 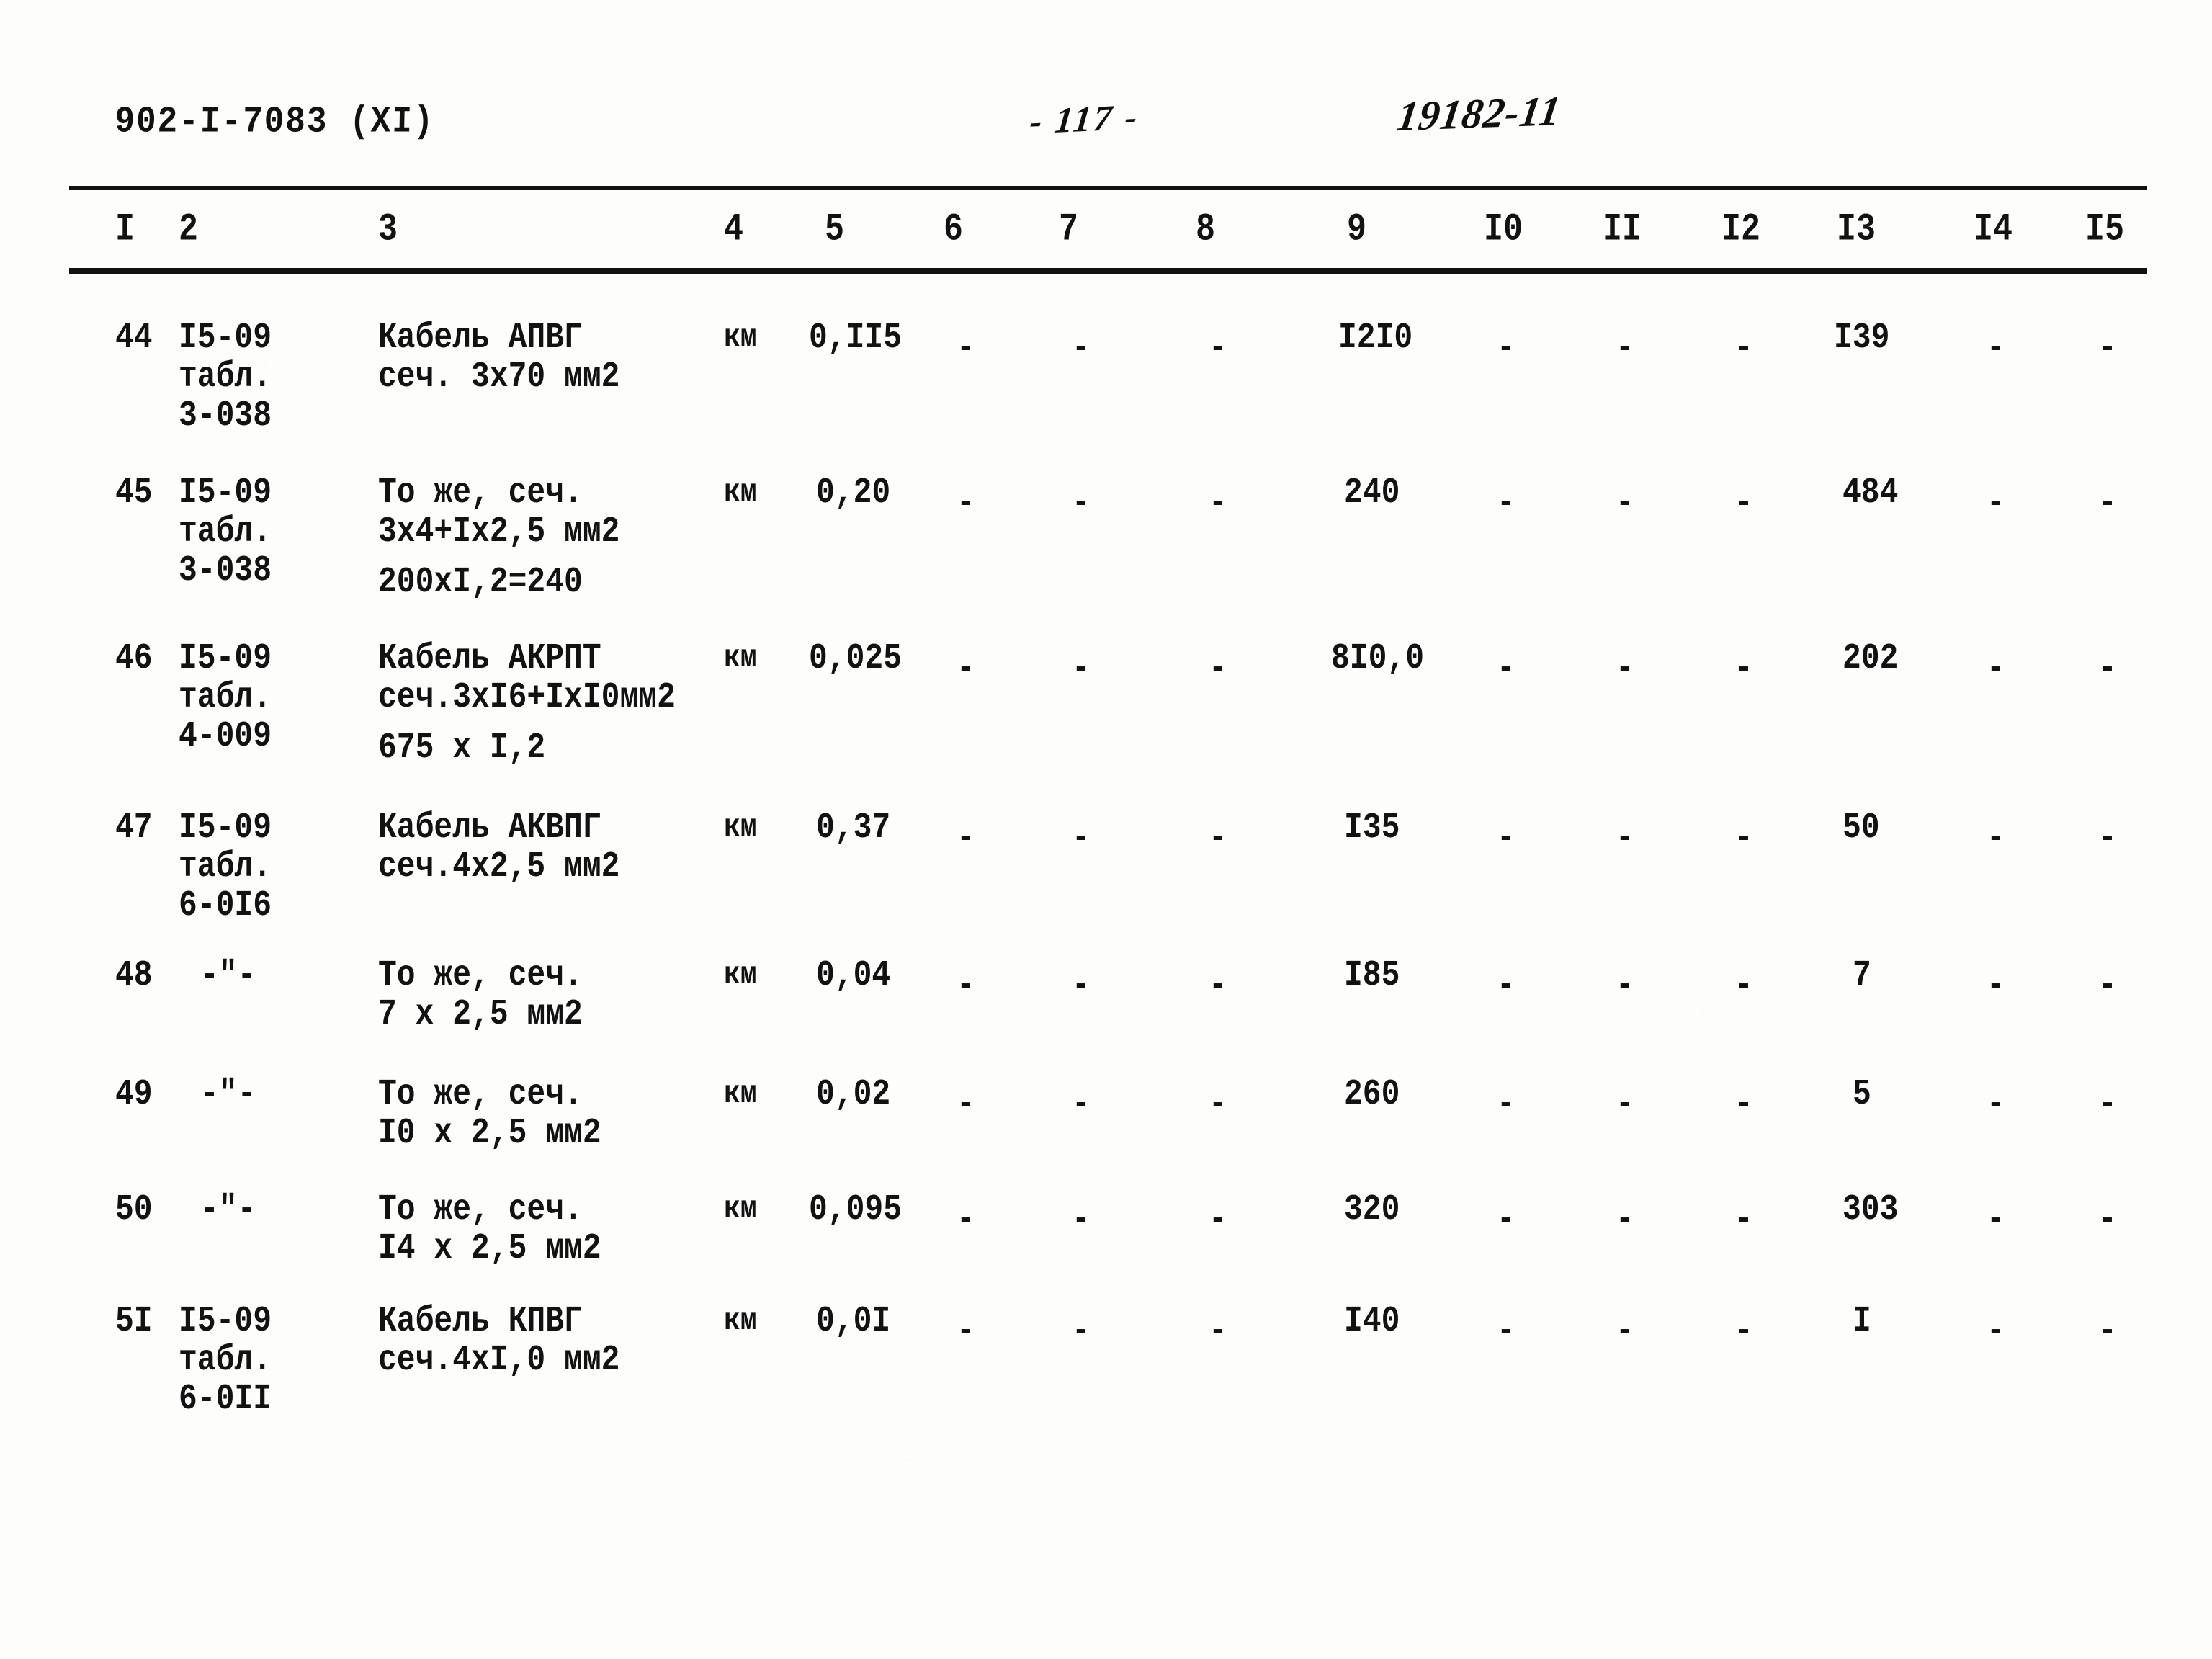 I want to click on row-description-line: Кабель АКВПГ, so click(x=489, y=827).